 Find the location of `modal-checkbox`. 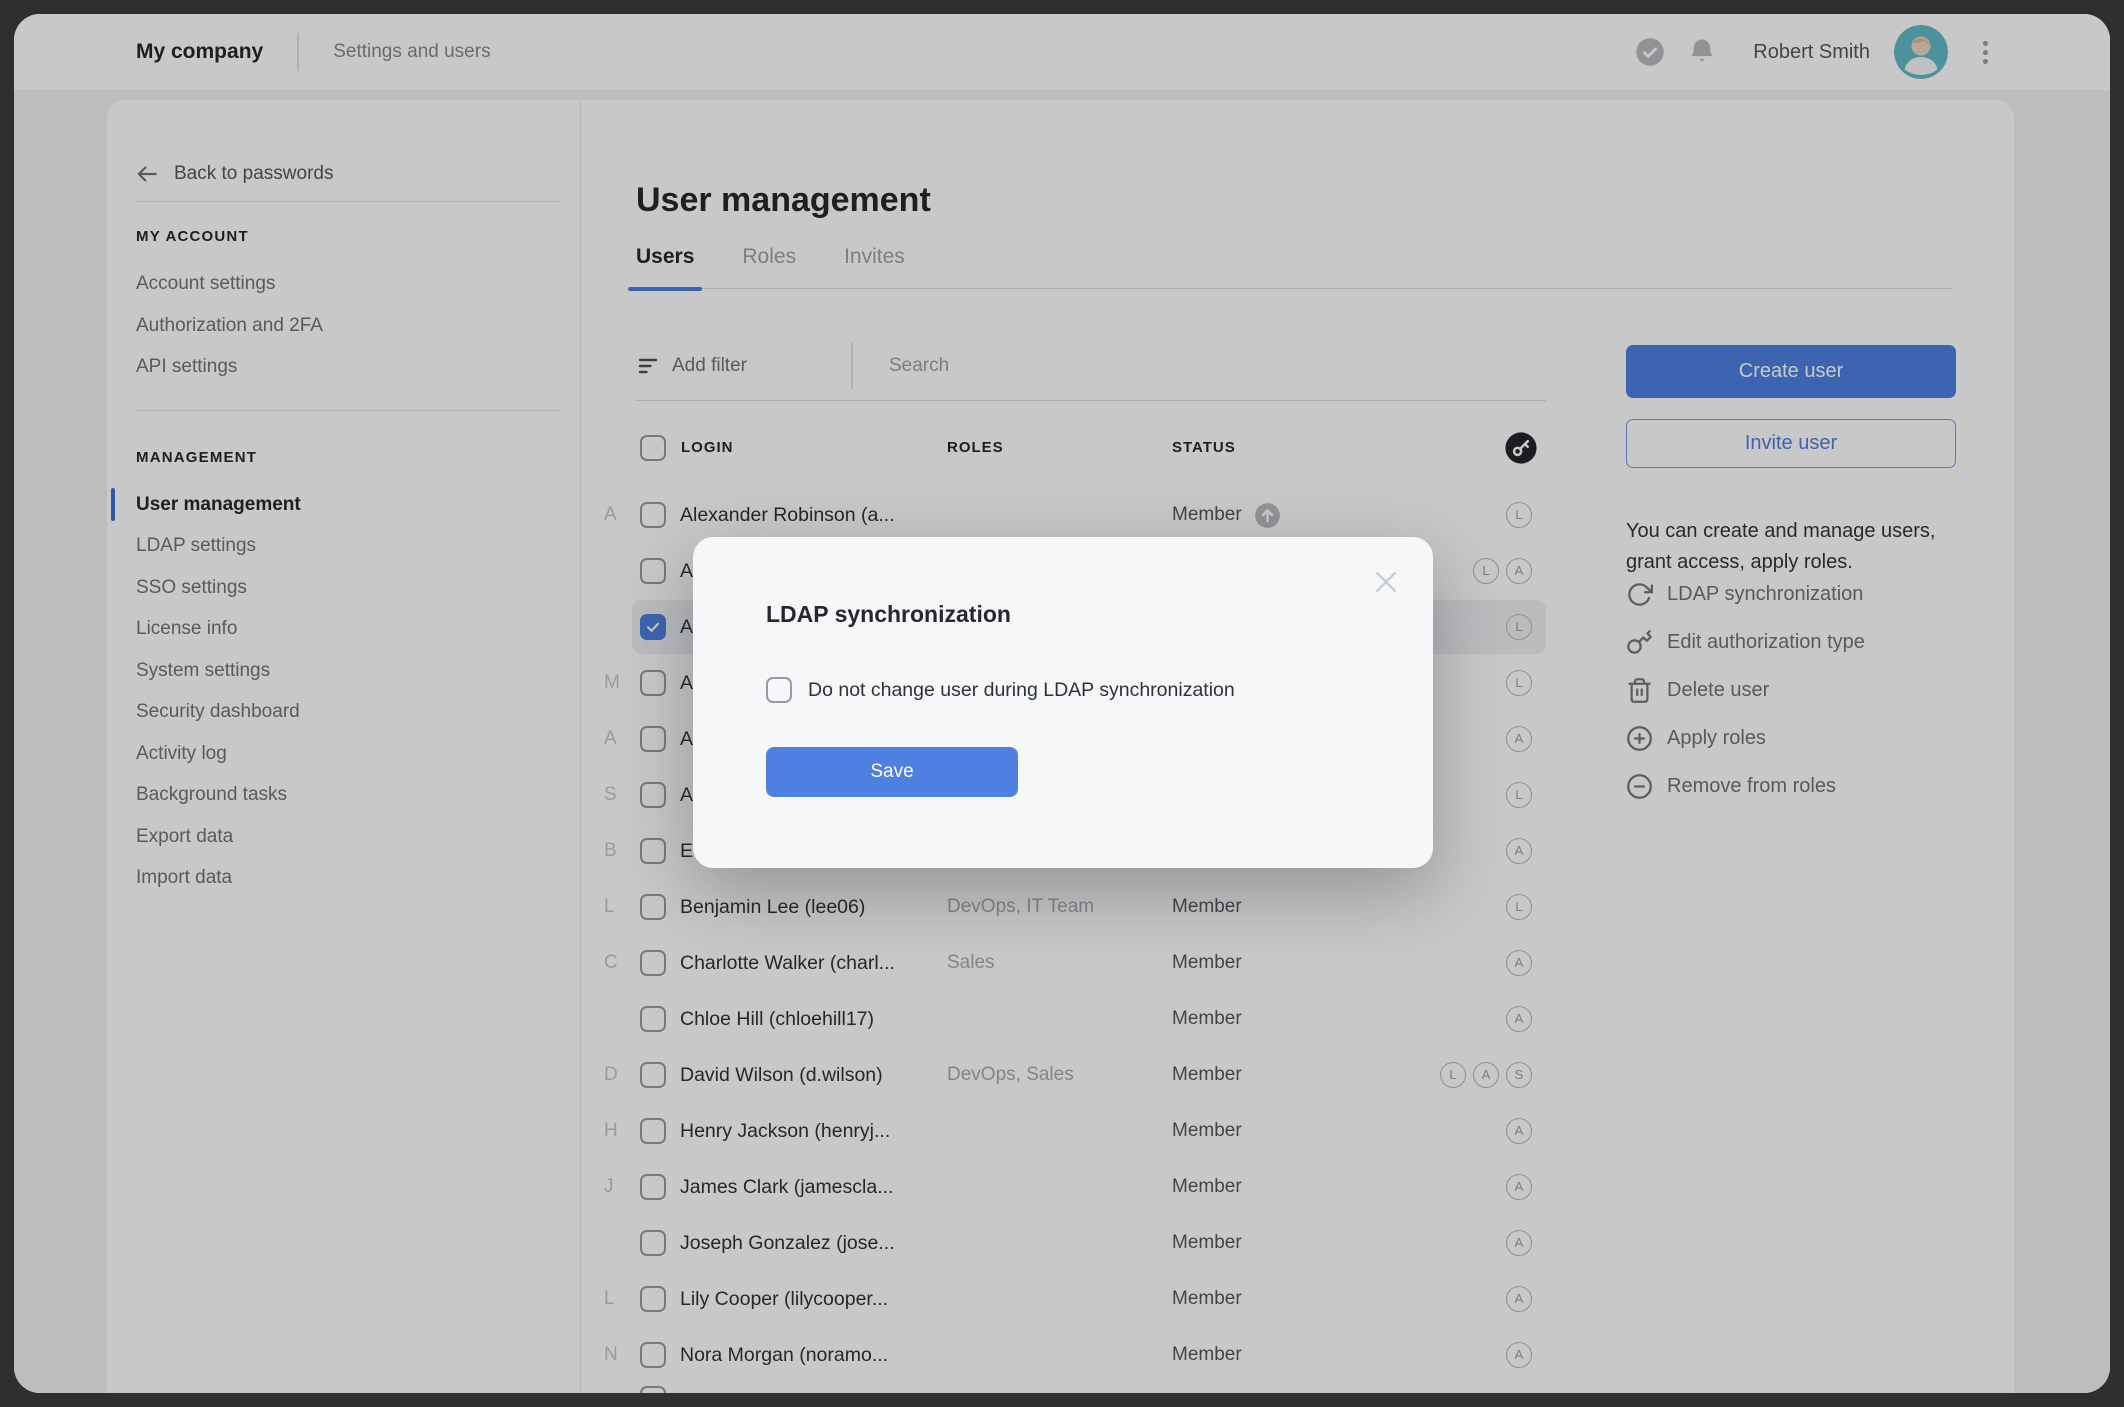

modal-checkbox is located at coordinates (779, 690).